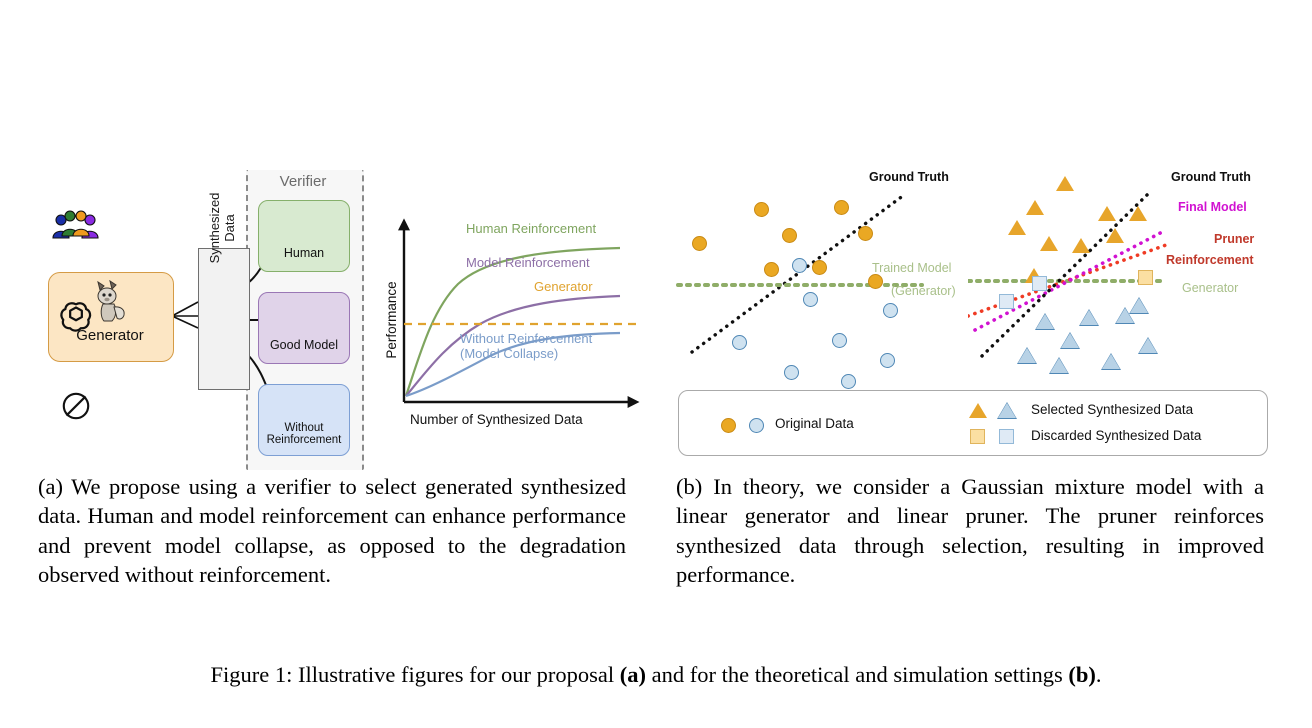 Image resolution: width=1312 pixels, height=728 pixels. What do you see at coordinates (76, 406) in the screenshot?
I see `no-entry-slash-icon` at bounding box center [76, 406].